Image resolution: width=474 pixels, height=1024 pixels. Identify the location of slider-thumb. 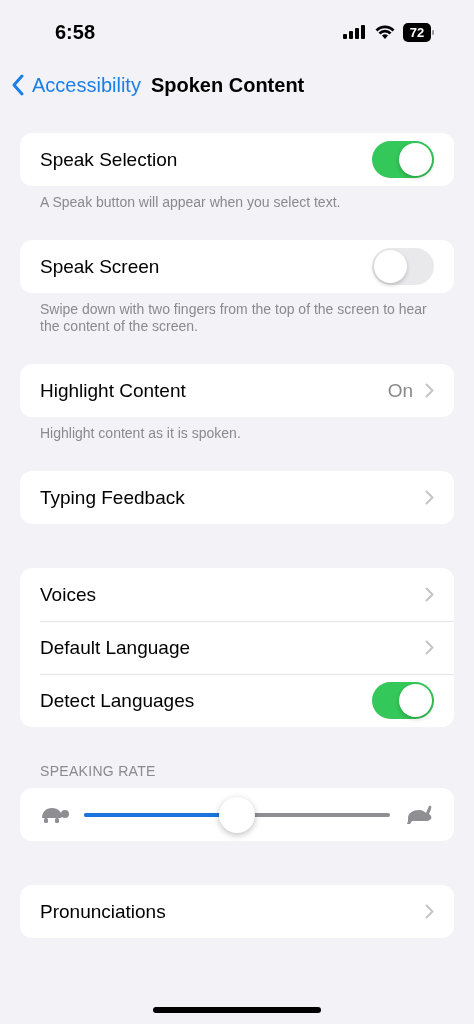
(237, 814).